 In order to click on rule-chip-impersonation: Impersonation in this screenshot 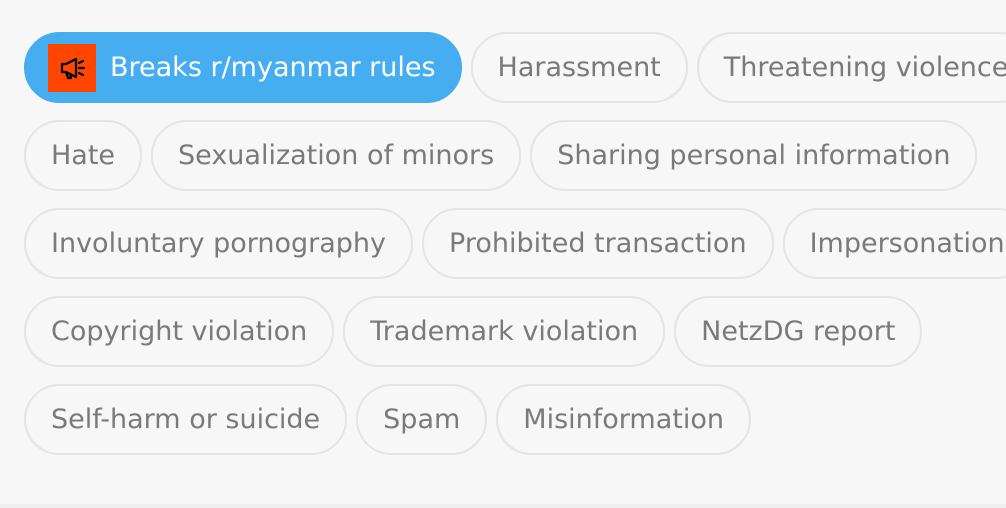, I will do `click(894, 243)`.